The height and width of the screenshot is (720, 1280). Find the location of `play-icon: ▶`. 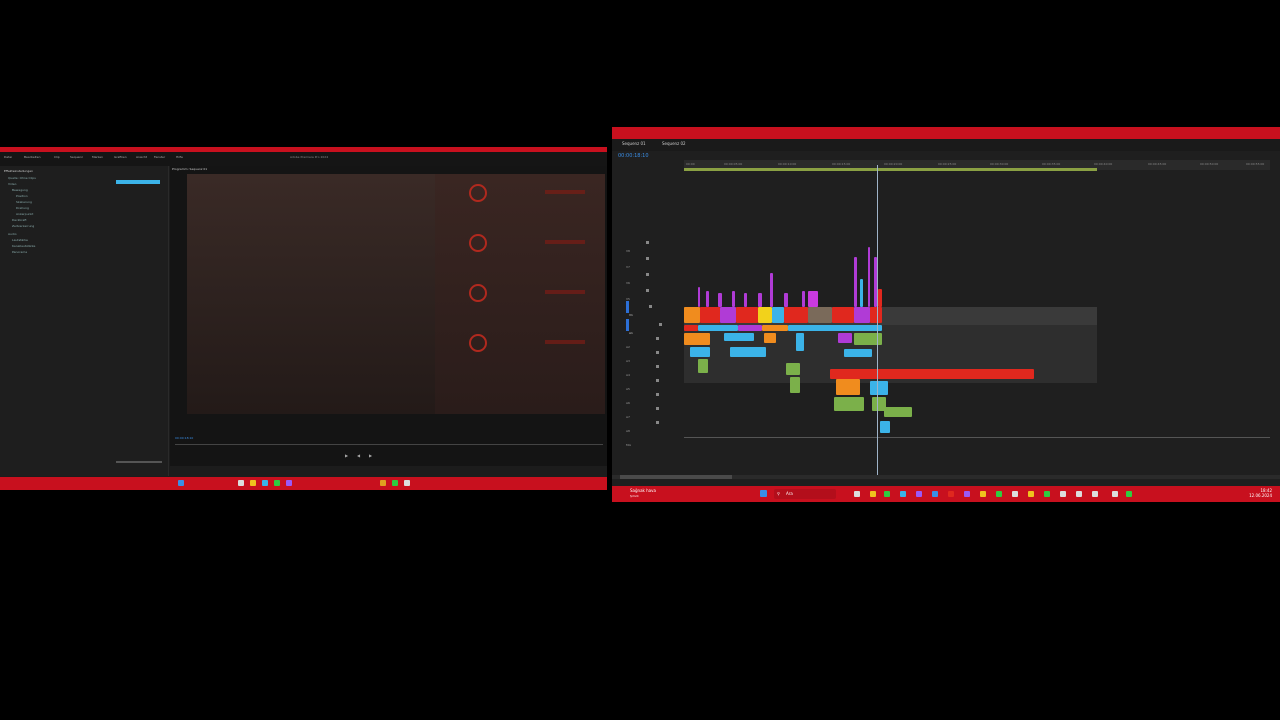

play-icon: ▶ is located at coordinates (346, 455).